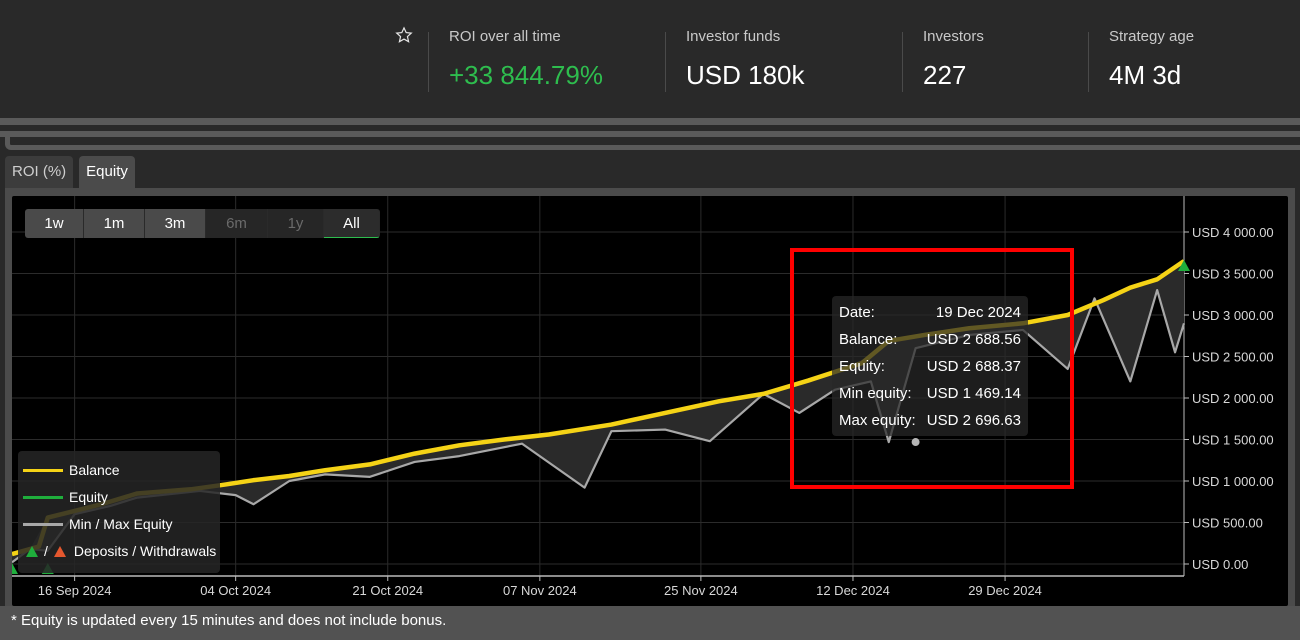  What do you see at coordinates (652, 143) in the screenshot?
I see `collapsed-panel` at bounding box center [652, 143].